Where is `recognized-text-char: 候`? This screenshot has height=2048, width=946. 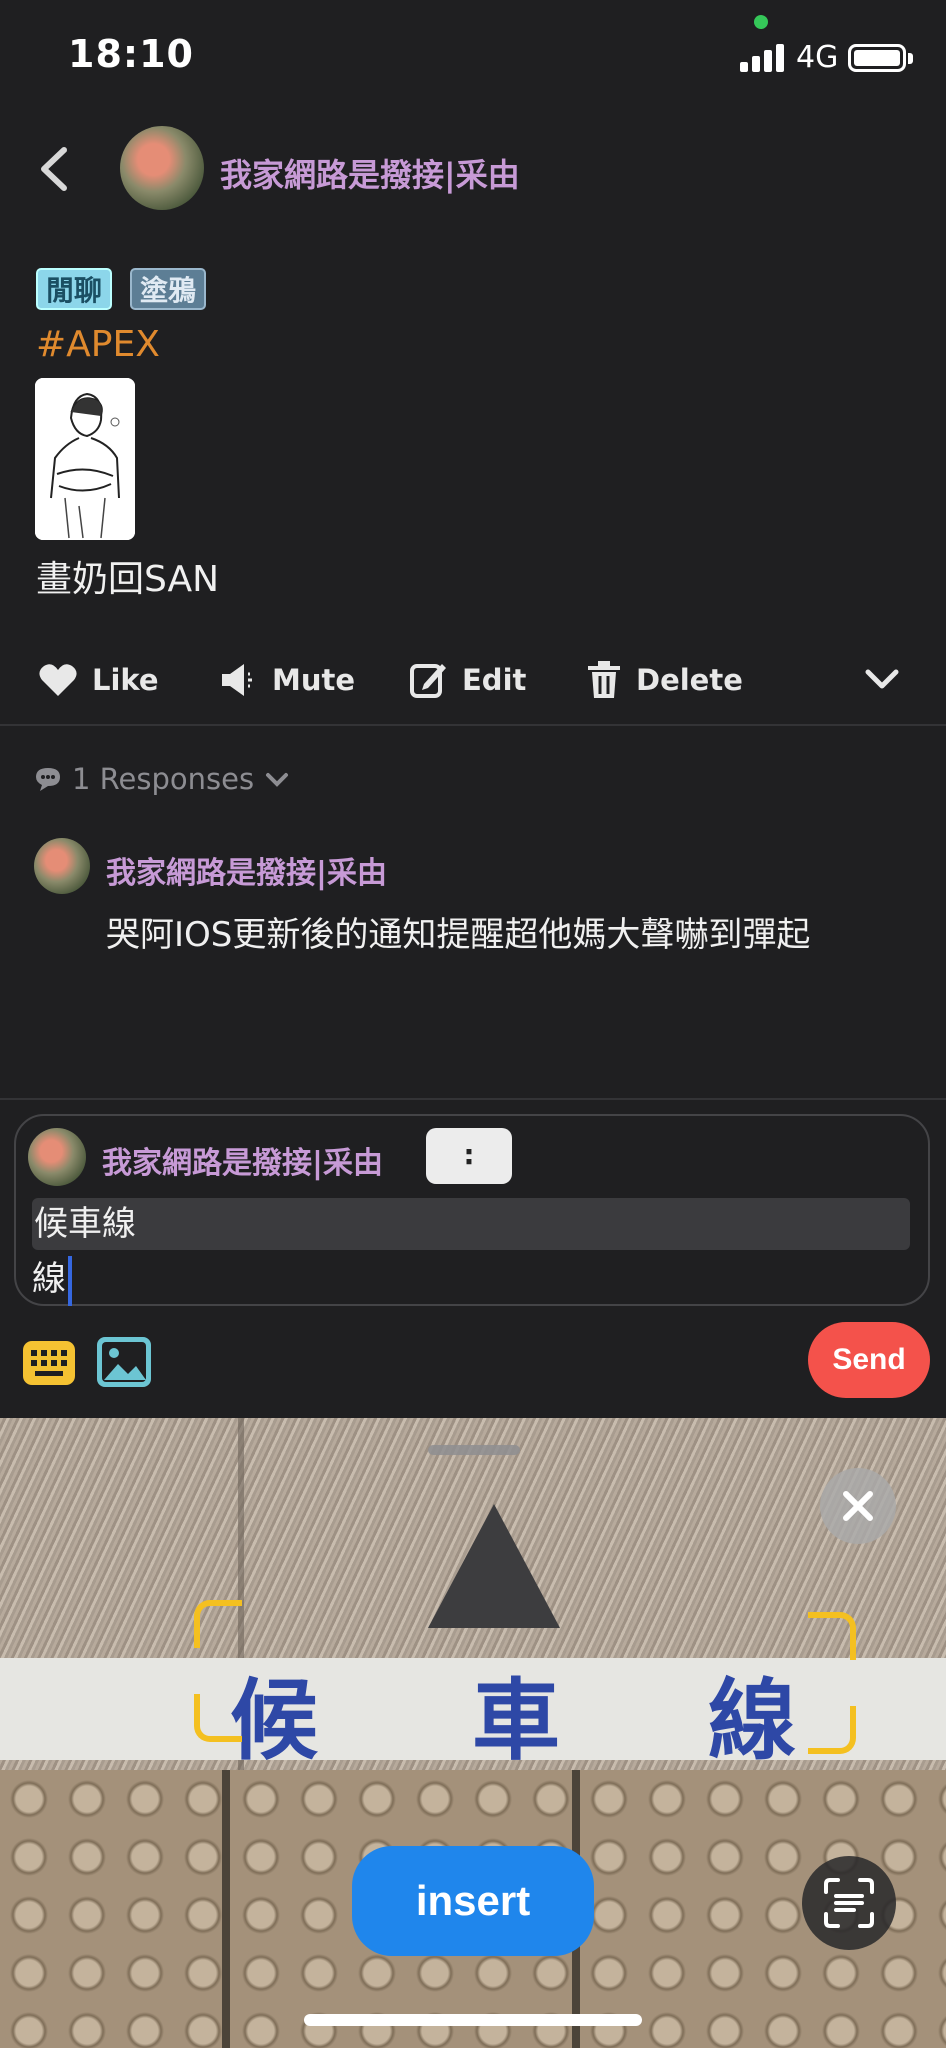
recognized-text-char: 候 is located at coordinates (275, 1720).